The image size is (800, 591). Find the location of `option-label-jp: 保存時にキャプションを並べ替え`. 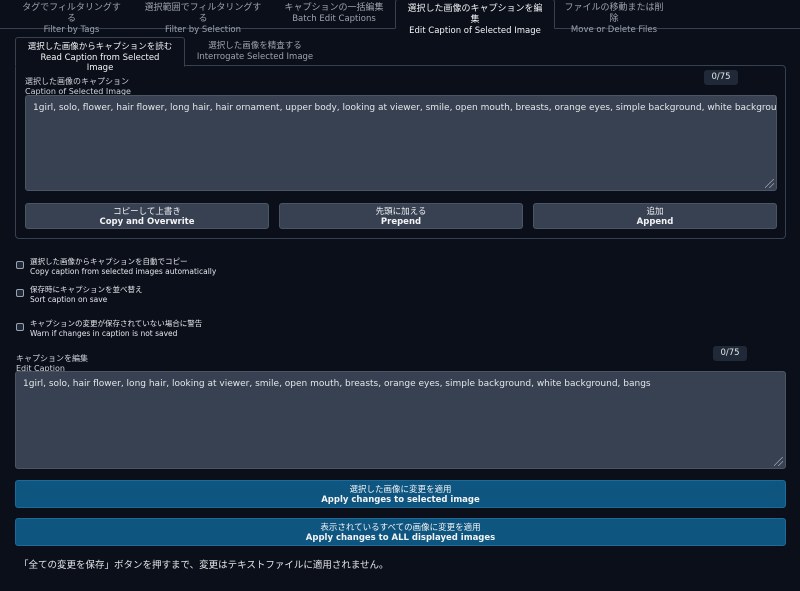

option-label-jp: 保存時にキャプションを並べ替え is located at coordinates (86, 289).